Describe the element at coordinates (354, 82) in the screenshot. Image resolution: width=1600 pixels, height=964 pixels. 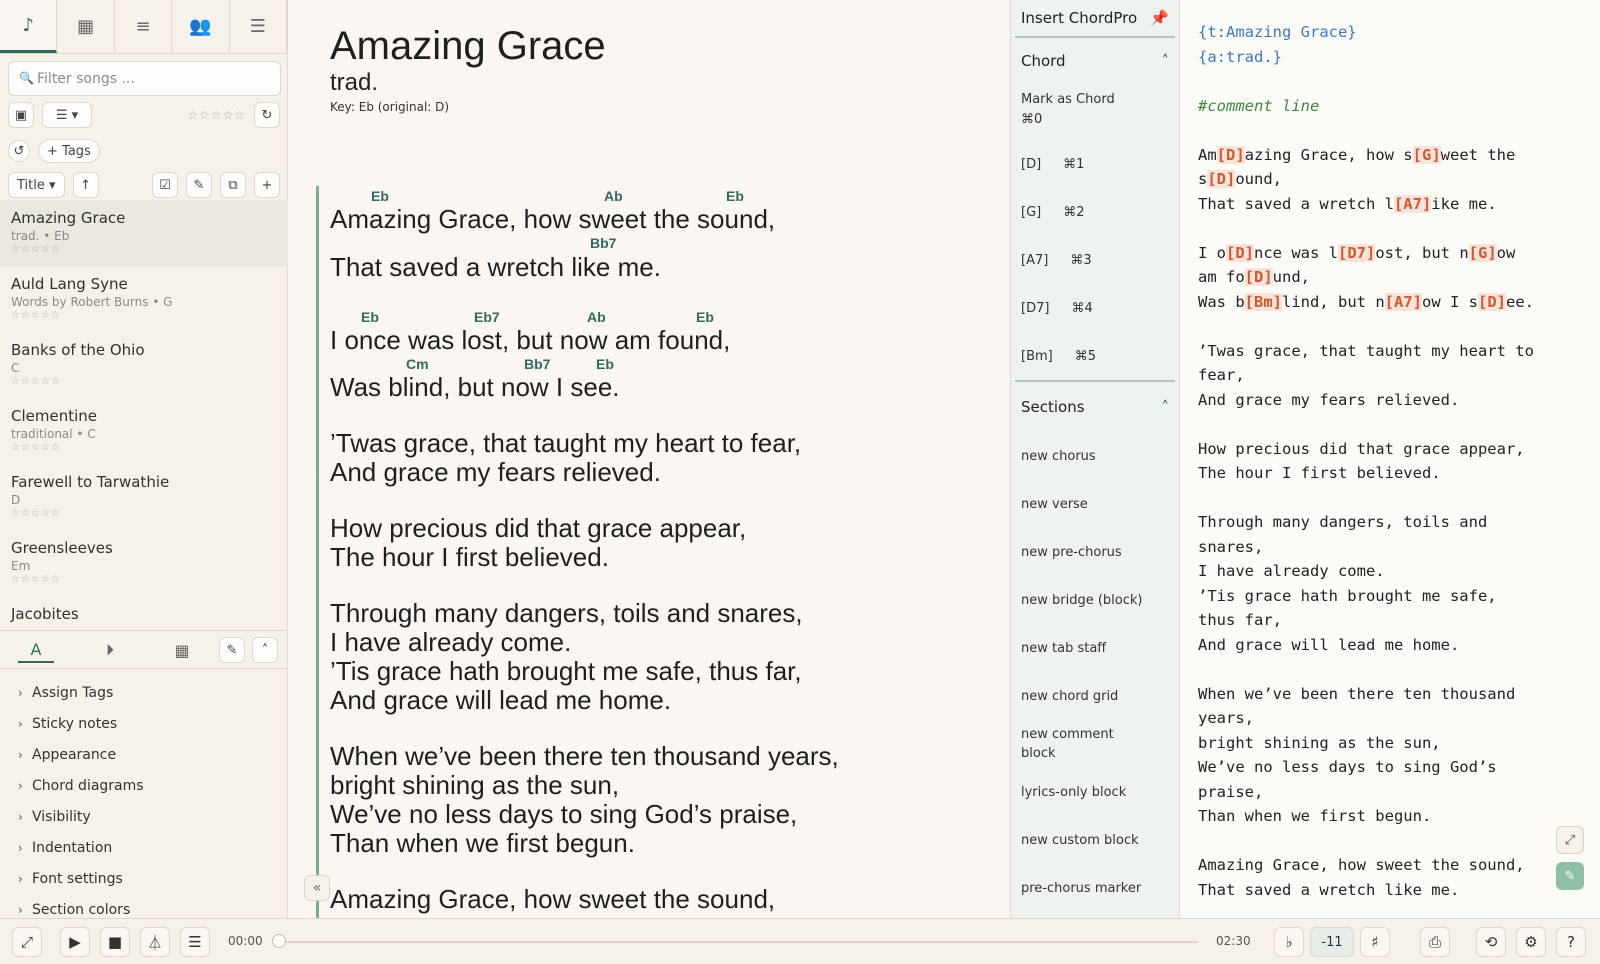
I see `song-artist: trad.` at that location.